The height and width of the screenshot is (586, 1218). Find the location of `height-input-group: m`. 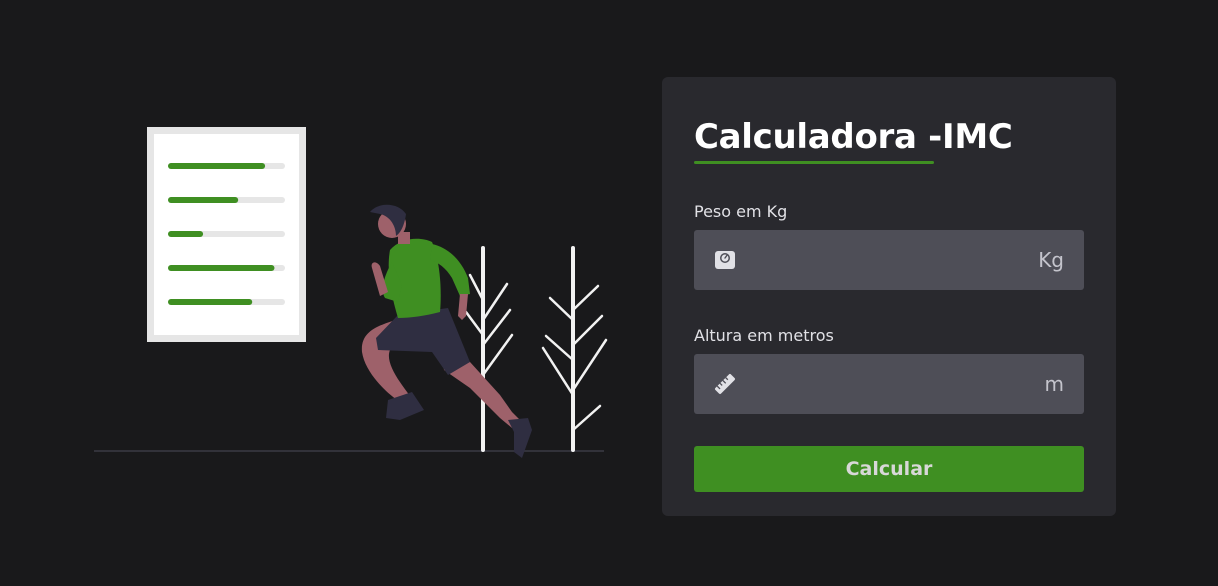

height-input-group: m is located at coordinates (889, 384).